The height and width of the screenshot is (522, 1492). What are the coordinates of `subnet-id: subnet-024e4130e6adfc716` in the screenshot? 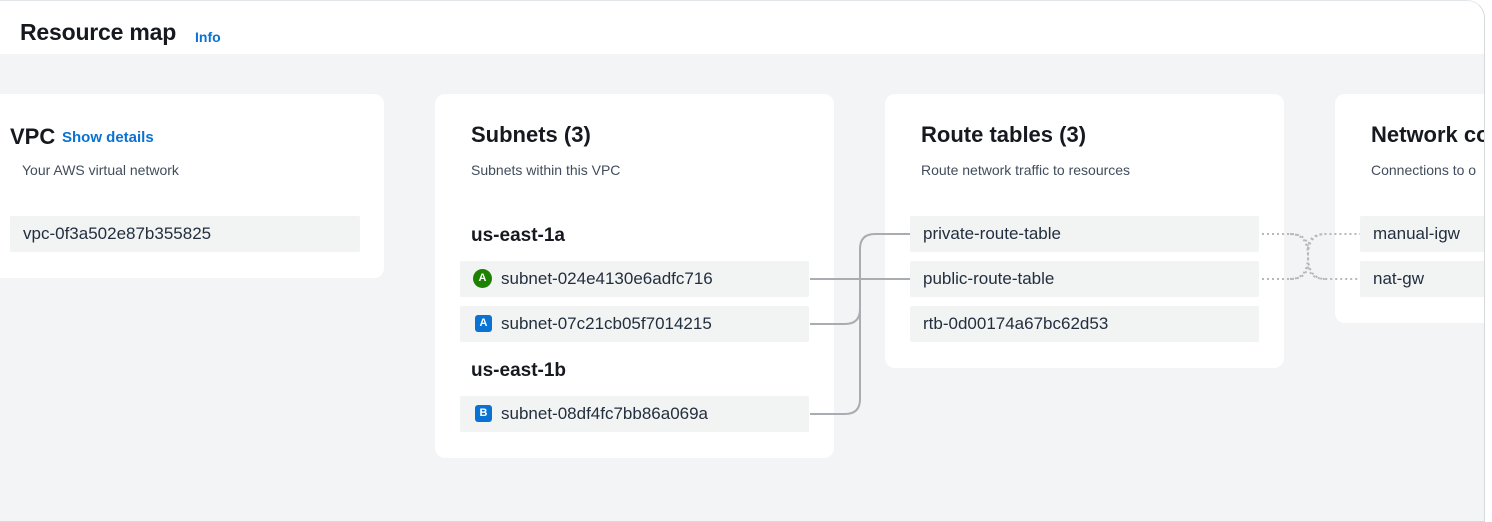 It's located at (607, 278).